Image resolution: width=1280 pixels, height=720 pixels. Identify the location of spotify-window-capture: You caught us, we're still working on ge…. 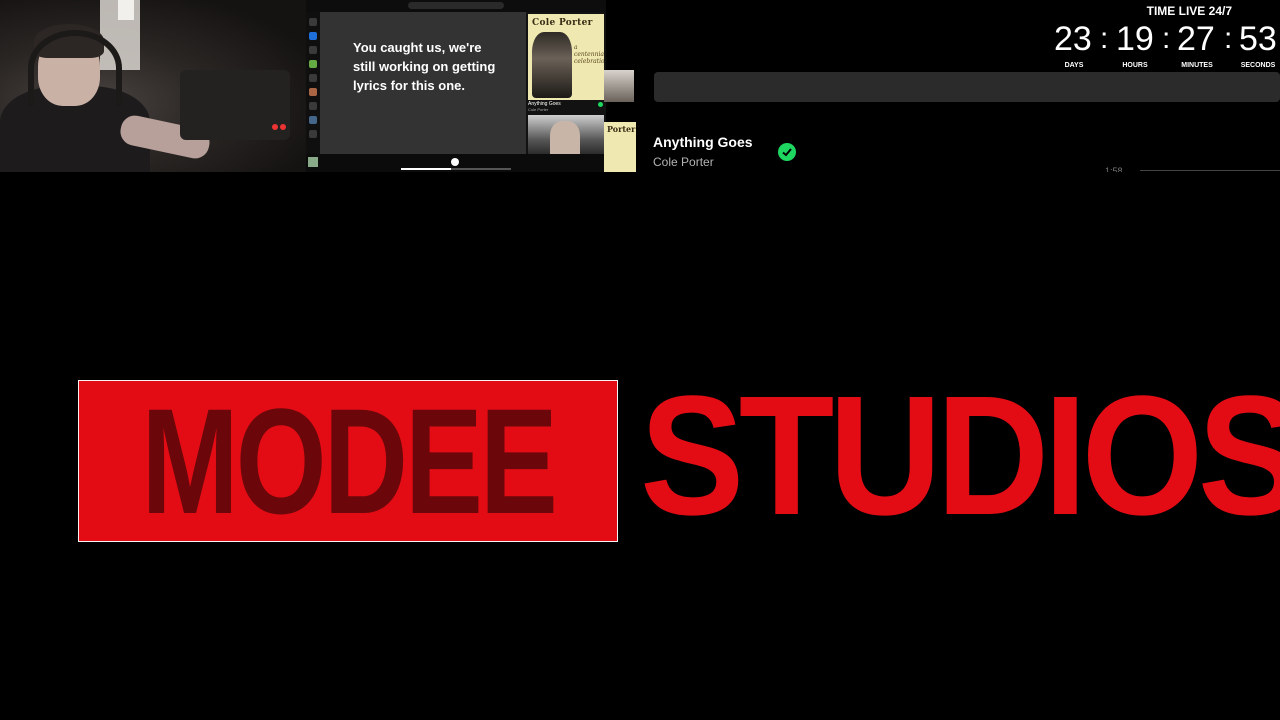
(456, 86).